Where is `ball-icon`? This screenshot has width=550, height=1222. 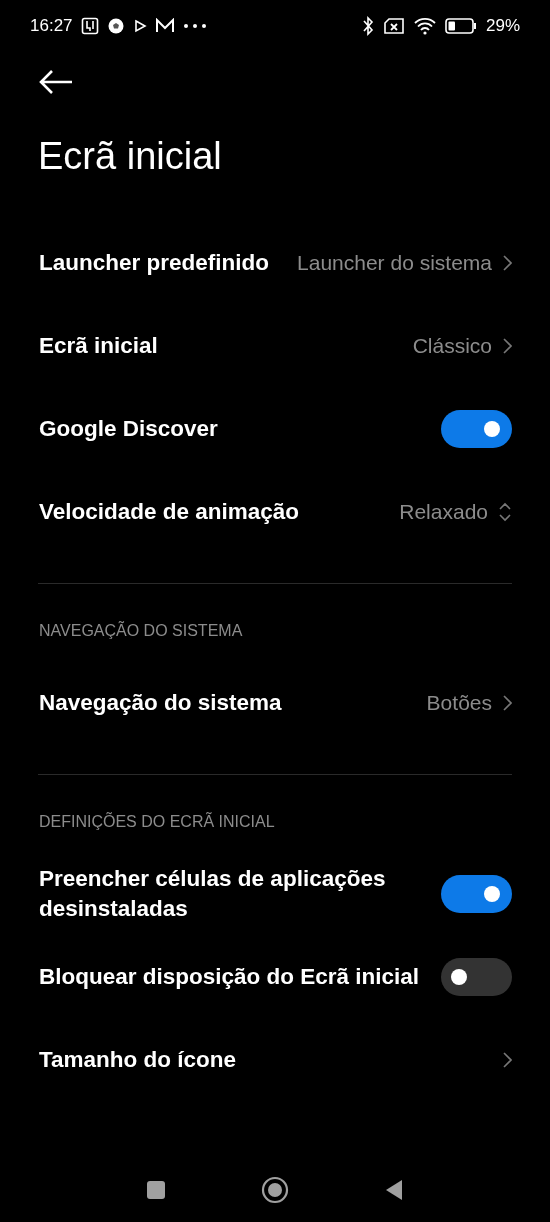
ball-icon is located at coordinates (115, 26).